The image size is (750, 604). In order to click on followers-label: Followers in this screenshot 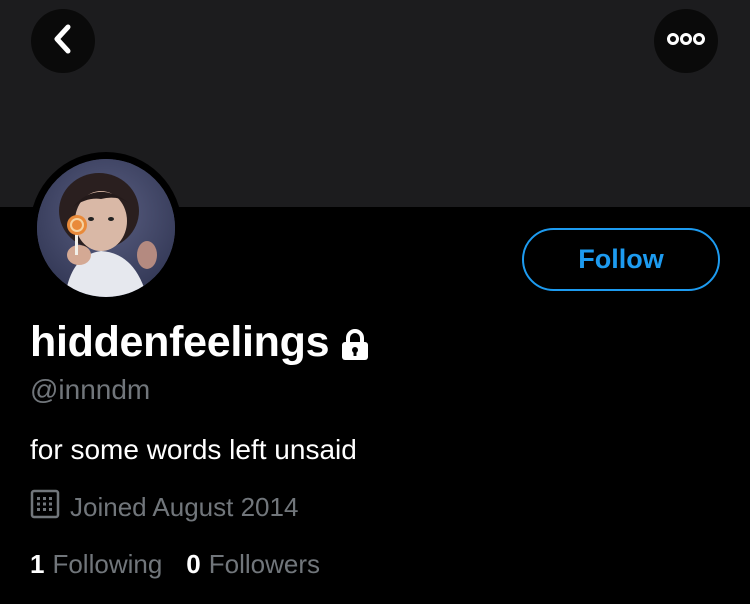, I will do `click(264, 564)`.